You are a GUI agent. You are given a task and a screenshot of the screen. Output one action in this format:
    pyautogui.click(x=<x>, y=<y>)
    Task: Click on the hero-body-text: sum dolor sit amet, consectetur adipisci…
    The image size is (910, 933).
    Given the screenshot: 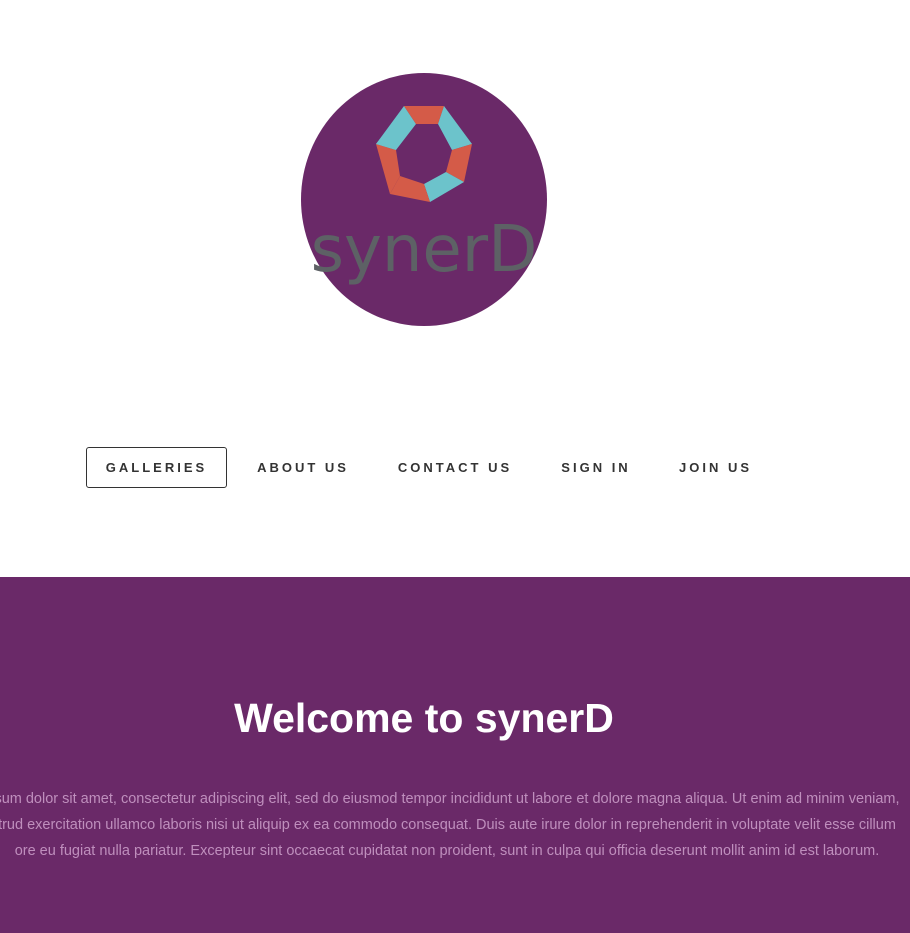 What is the action you would take?
    pyautogui.click(x=455, y=825)
    